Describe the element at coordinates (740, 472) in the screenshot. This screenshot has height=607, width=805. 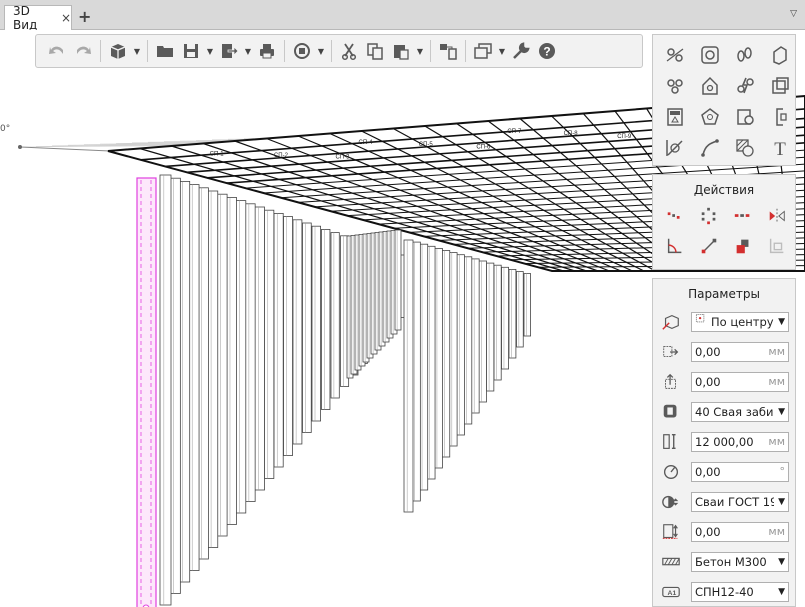
I see `param-input: 0,00 °` at that location.